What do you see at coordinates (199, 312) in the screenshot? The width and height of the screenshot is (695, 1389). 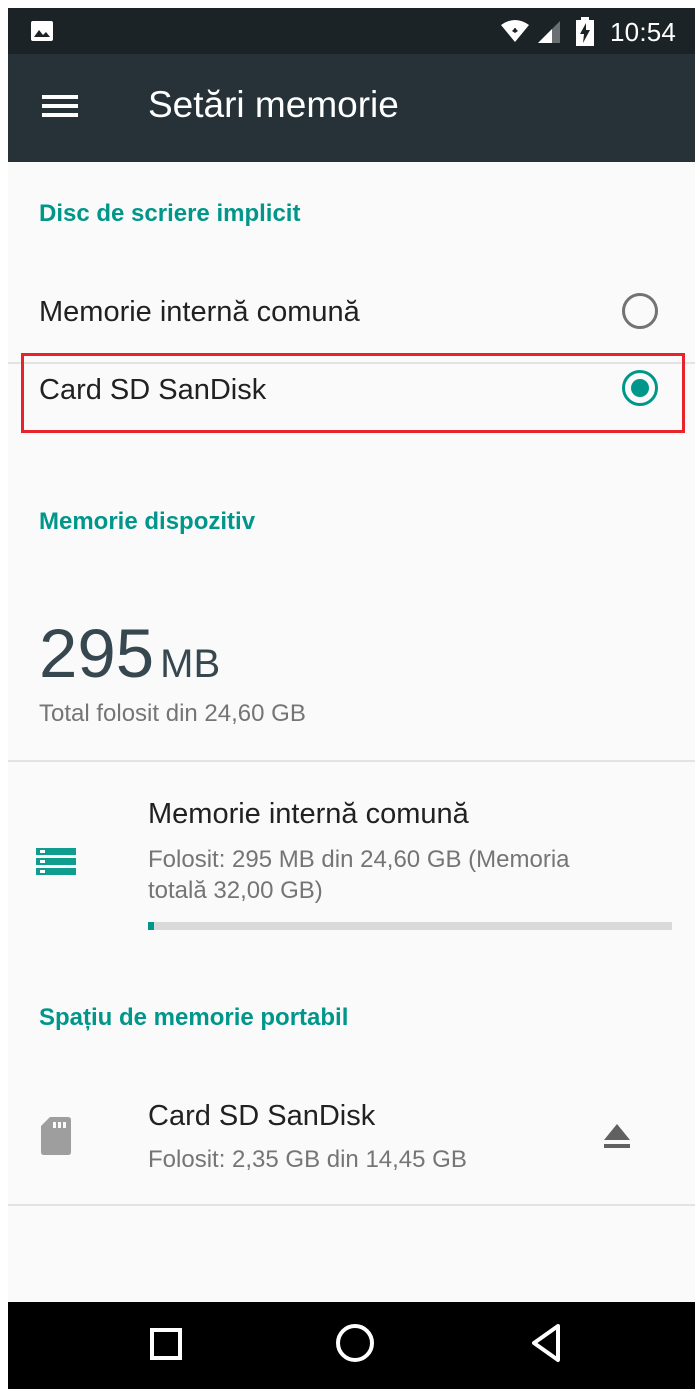 I see `option-internal-memory-label: Memorie internă comună` at bounding box center [199, 312].